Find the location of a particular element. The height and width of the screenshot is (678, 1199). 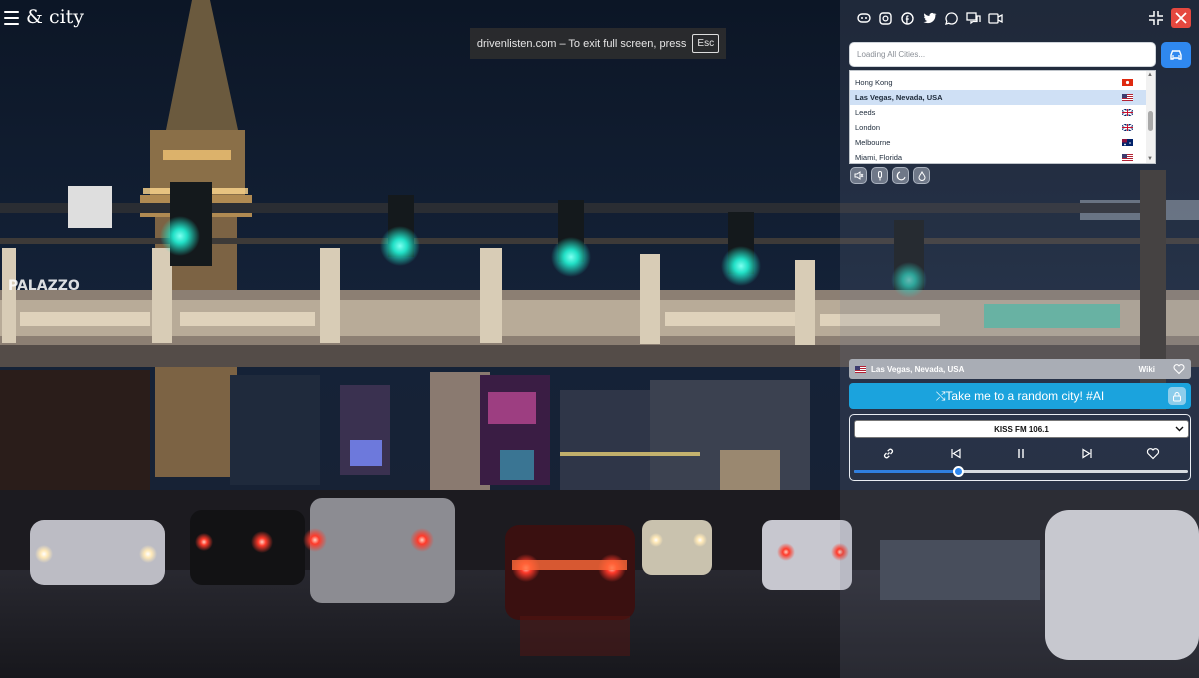

city-list-item: Melbourne is located at coordinates (998, 142).